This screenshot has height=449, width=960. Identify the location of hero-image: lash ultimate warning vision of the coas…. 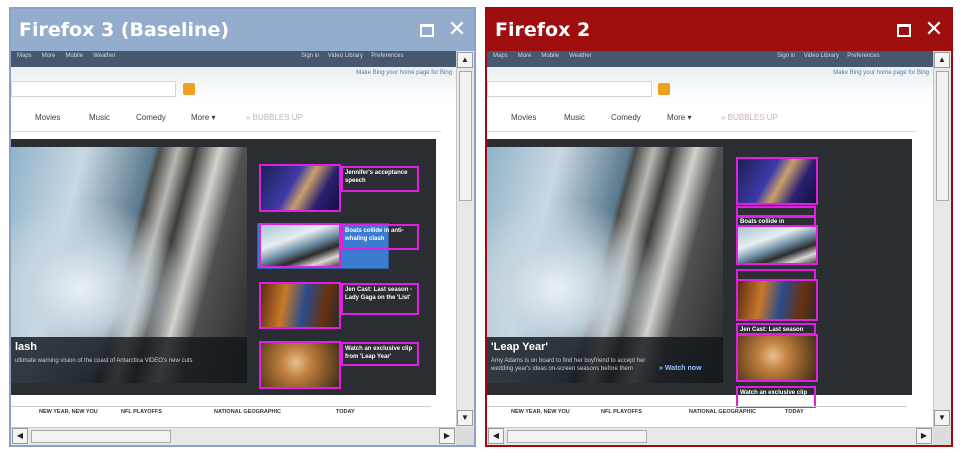
(129, 265).